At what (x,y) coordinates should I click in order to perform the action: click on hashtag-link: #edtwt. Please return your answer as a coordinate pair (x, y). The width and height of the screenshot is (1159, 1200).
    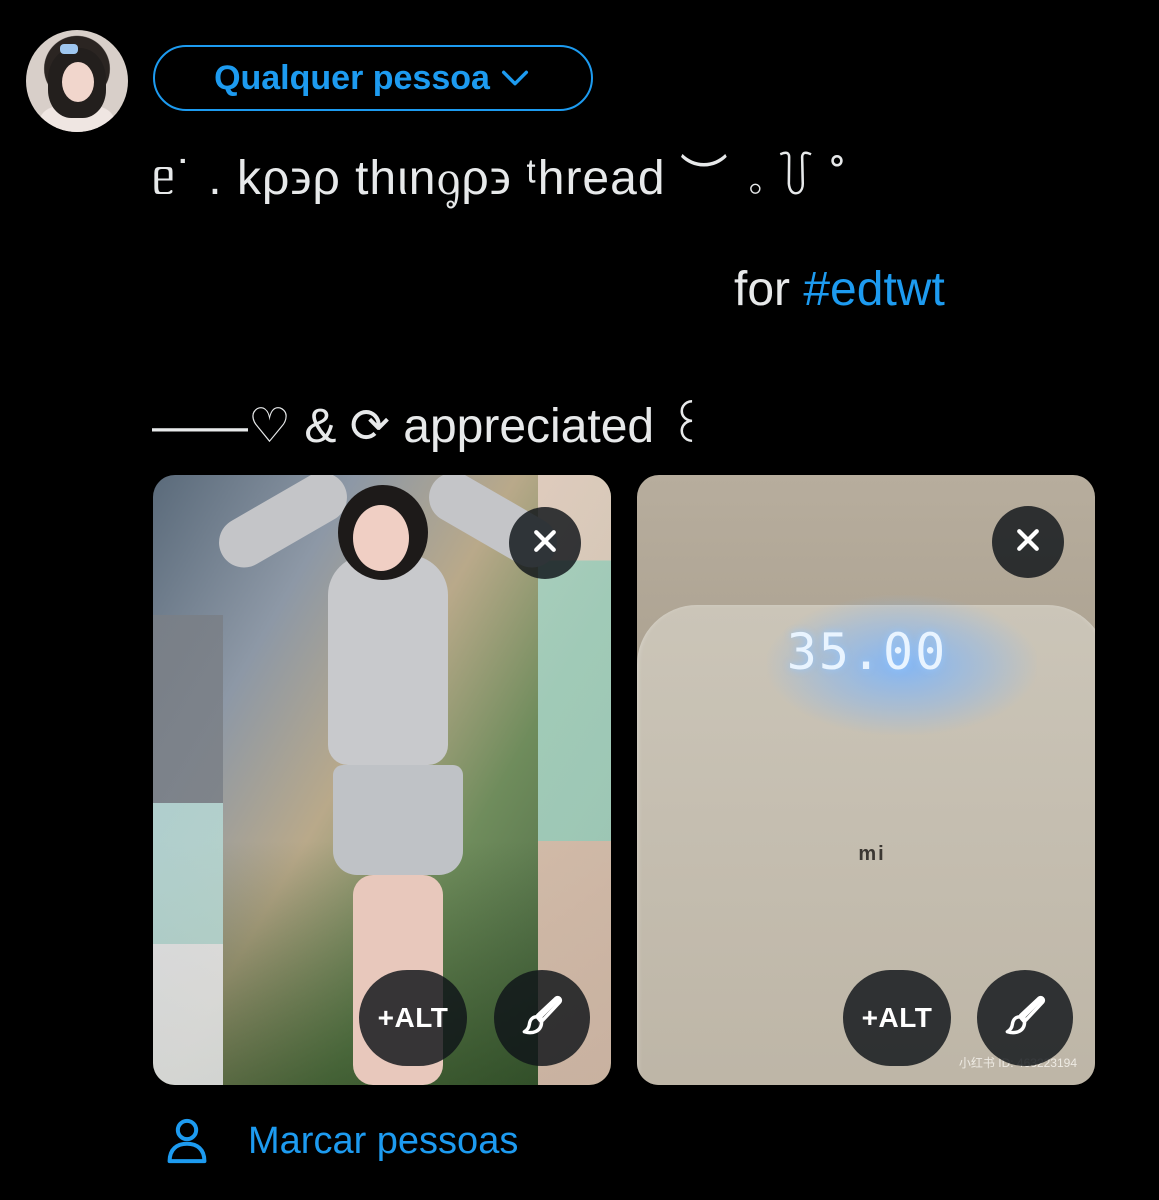
    Looking at the image, I should click on (873, 289).